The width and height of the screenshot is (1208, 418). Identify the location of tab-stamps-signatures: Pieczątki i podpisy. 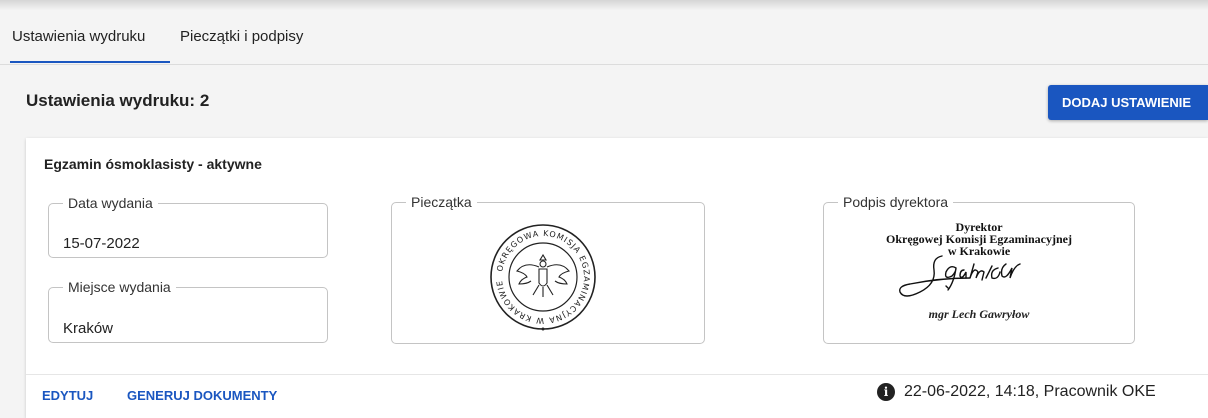
(241, 36).